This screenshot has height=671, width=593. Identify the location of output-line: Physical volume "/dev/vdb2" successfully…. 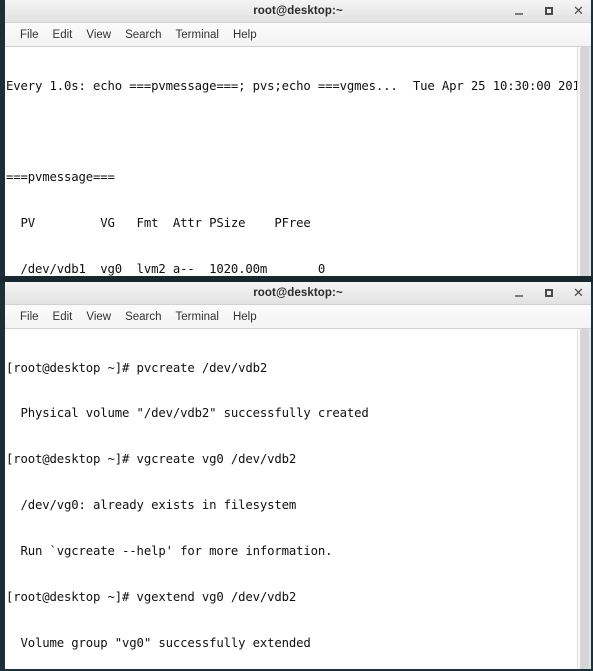
(187, 413).